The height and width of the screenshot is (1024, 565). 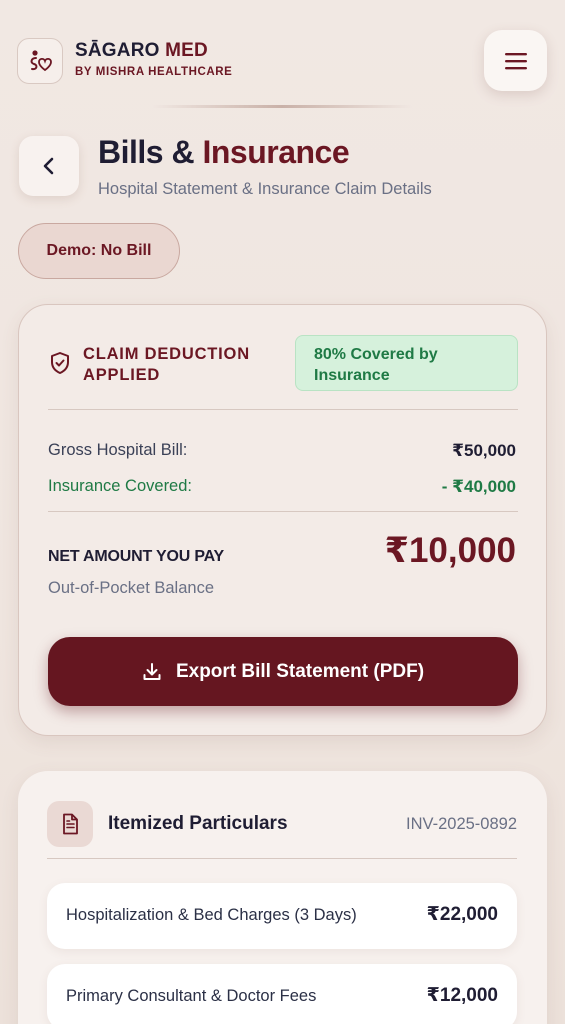 What do you see at coordinates (60, 363) in the screenshot?
I see `shield-check-icon` at bounding box center [60, 363].